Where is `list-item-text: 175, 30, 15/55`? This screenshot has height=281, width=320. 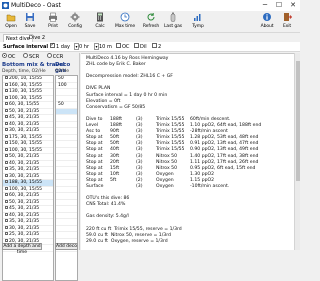 list-item-text: 175, 30, 15/55 is located at coordinates (26, 137).